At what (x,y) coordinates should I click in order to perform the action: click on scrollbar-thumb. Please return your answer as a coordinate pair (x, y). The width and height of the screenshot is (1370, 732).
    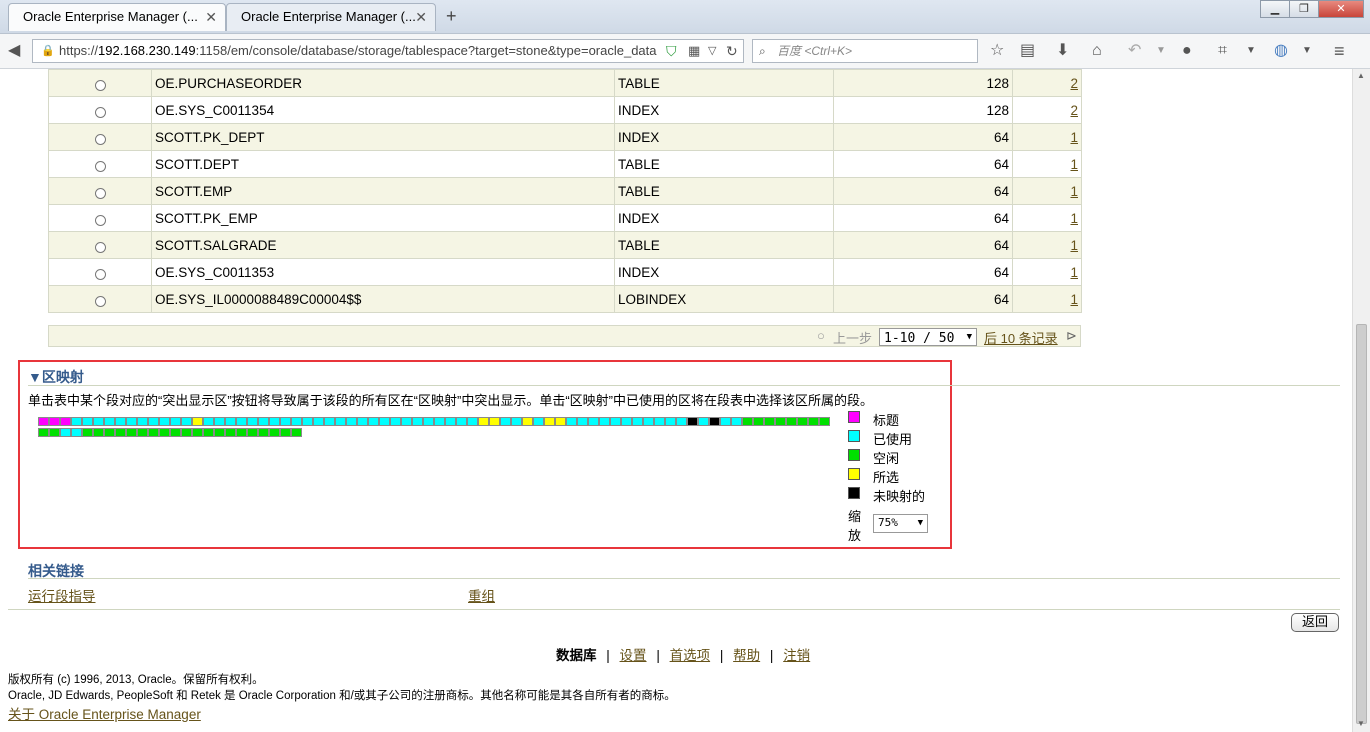
    Looking at the image, I should click on (1361, 524).